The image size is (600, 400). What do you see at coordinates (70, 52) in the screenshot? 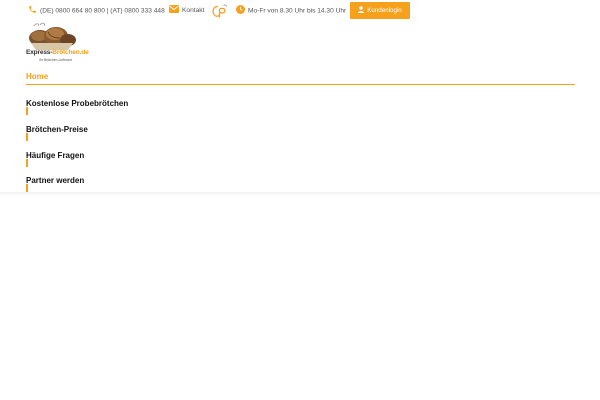
I see `logo-brand-second: Brötchen.de` at bounding box center [70, 52].